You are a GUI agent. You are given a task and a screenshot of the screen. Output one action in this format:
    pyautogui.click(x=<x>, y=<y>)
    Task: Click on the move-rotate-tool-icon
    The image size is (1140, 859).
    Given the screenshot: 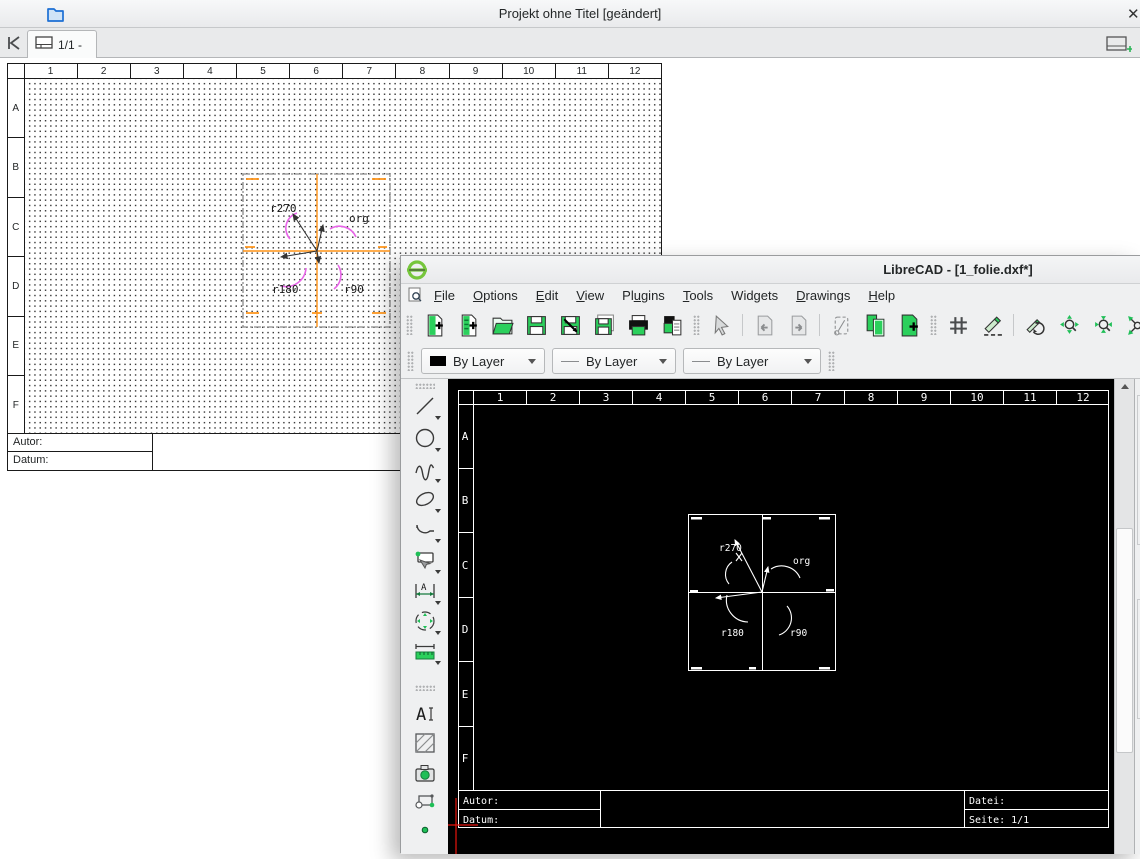 What is the action you would take?
    pyautogui.click(x=426, y=621)
    